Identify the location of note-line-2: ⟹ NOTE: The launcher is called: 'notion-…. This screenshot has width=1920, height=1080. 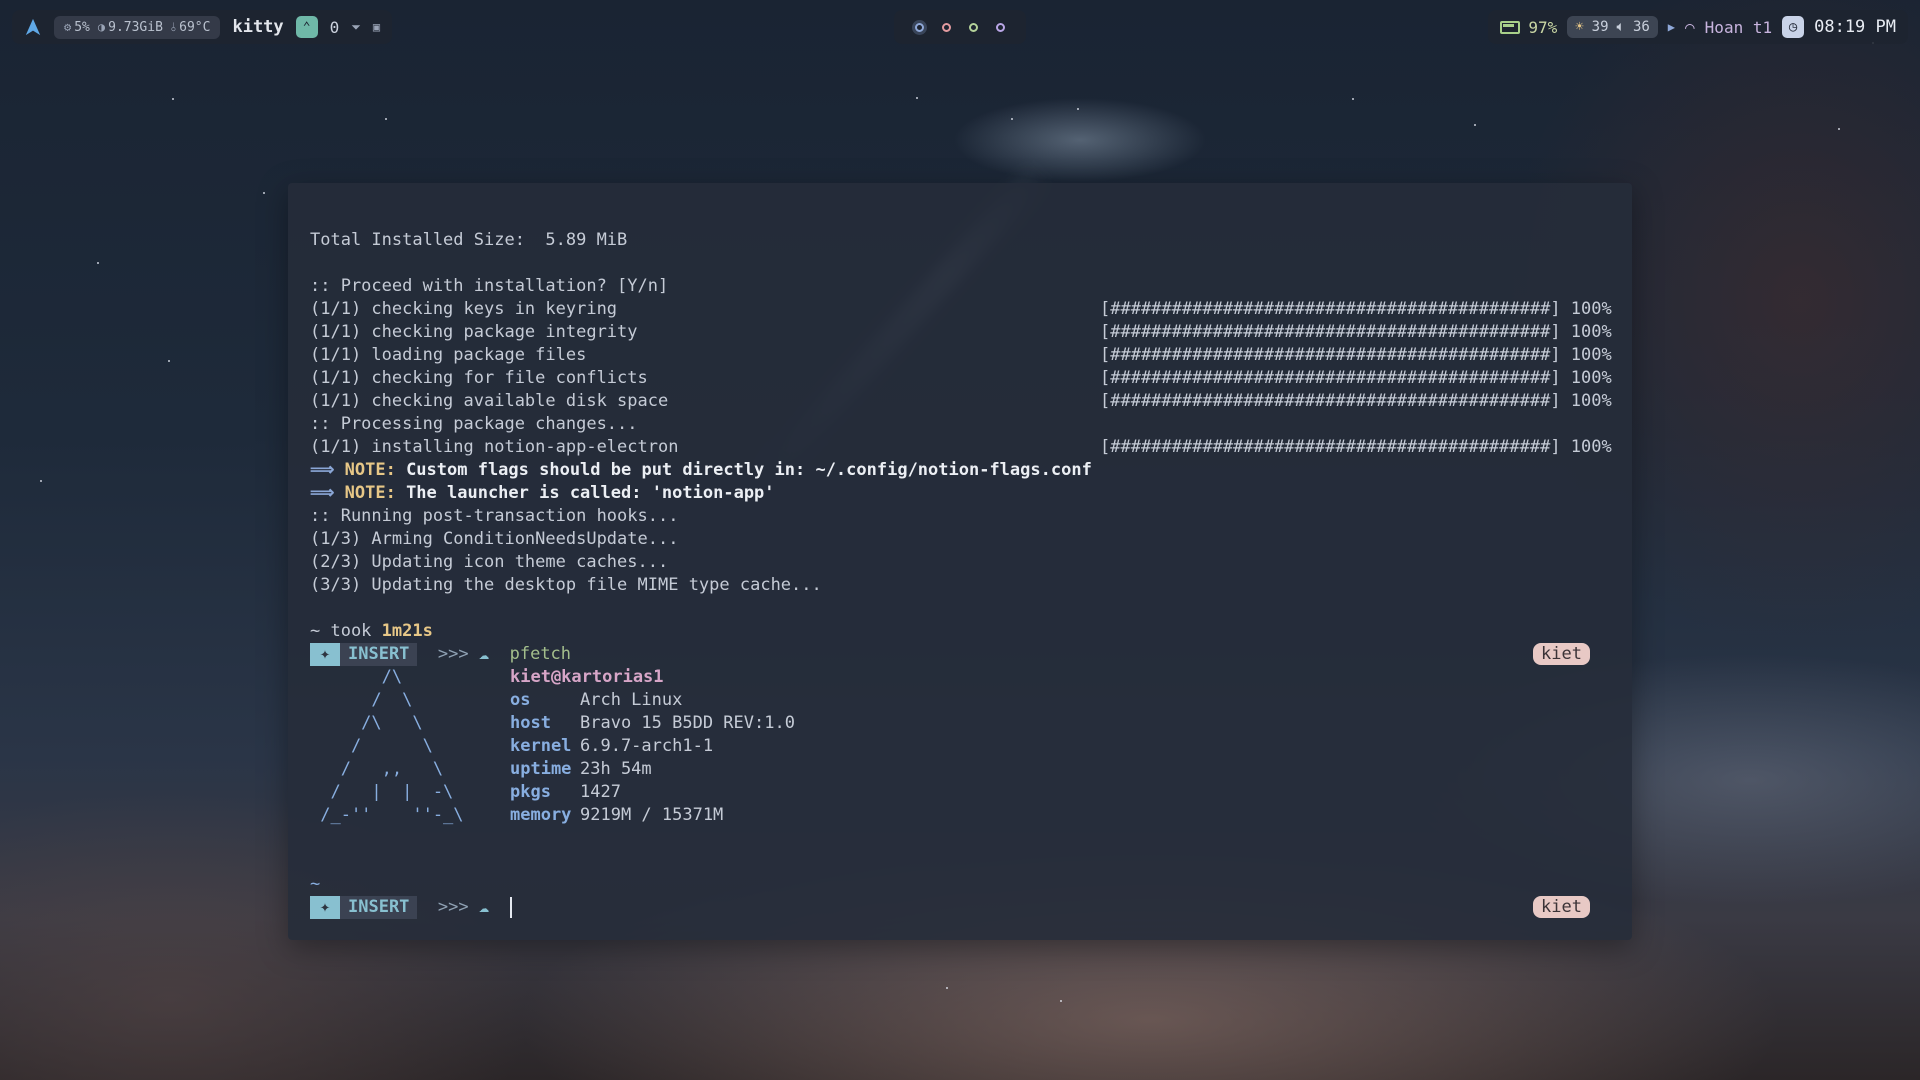
(542, 493).